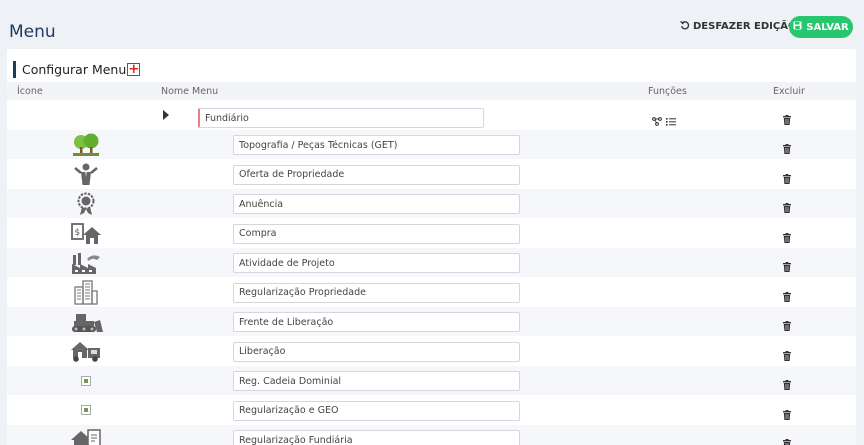 The image size is (864, 445). What do you see at coordinates (86, 203) in the screenshot?
I see `seal-icon` at bounding box center [86, 203].